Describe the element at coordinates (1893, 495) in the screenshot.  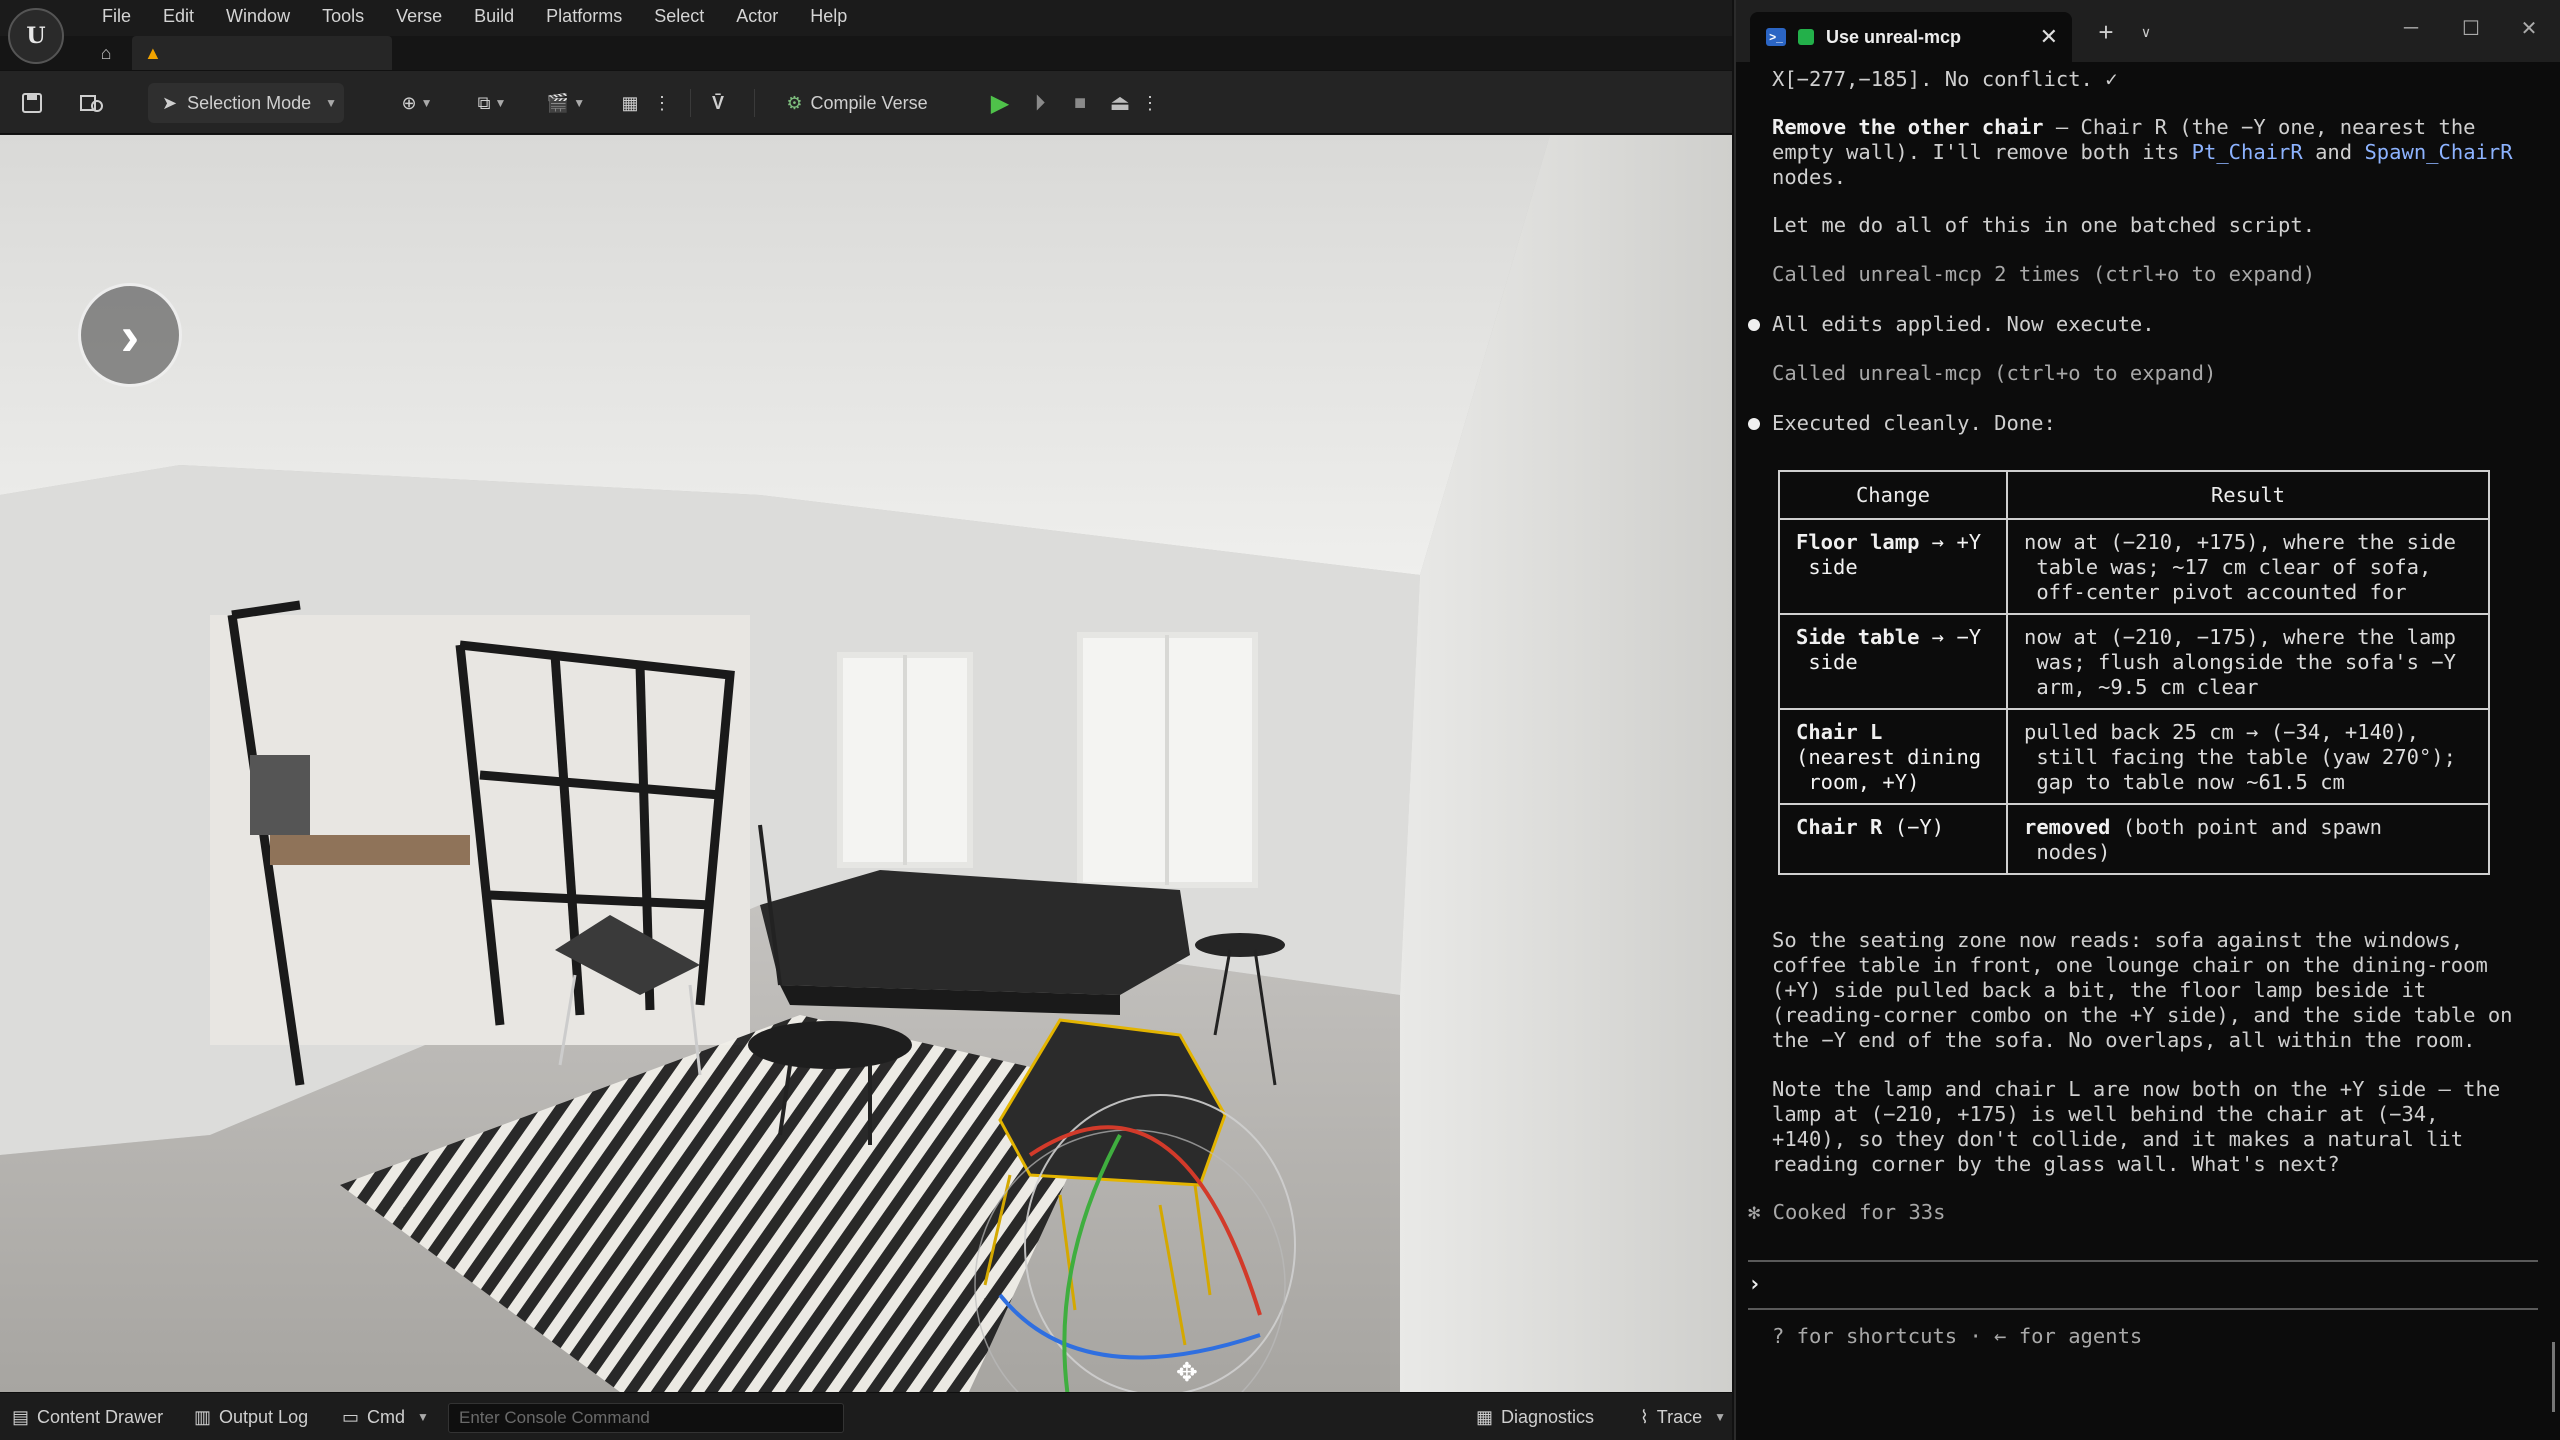
I see `table-header: Change` at that location.